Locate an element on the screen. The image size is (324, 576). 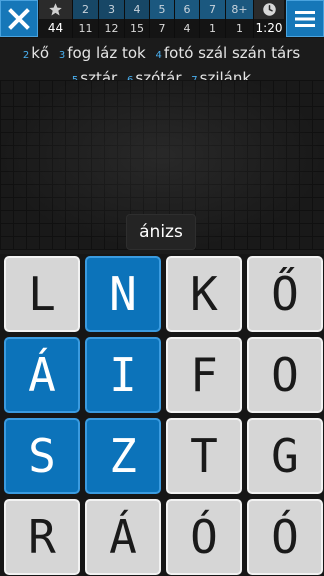
stat-value: 15 is located at coordinates (137, 28).